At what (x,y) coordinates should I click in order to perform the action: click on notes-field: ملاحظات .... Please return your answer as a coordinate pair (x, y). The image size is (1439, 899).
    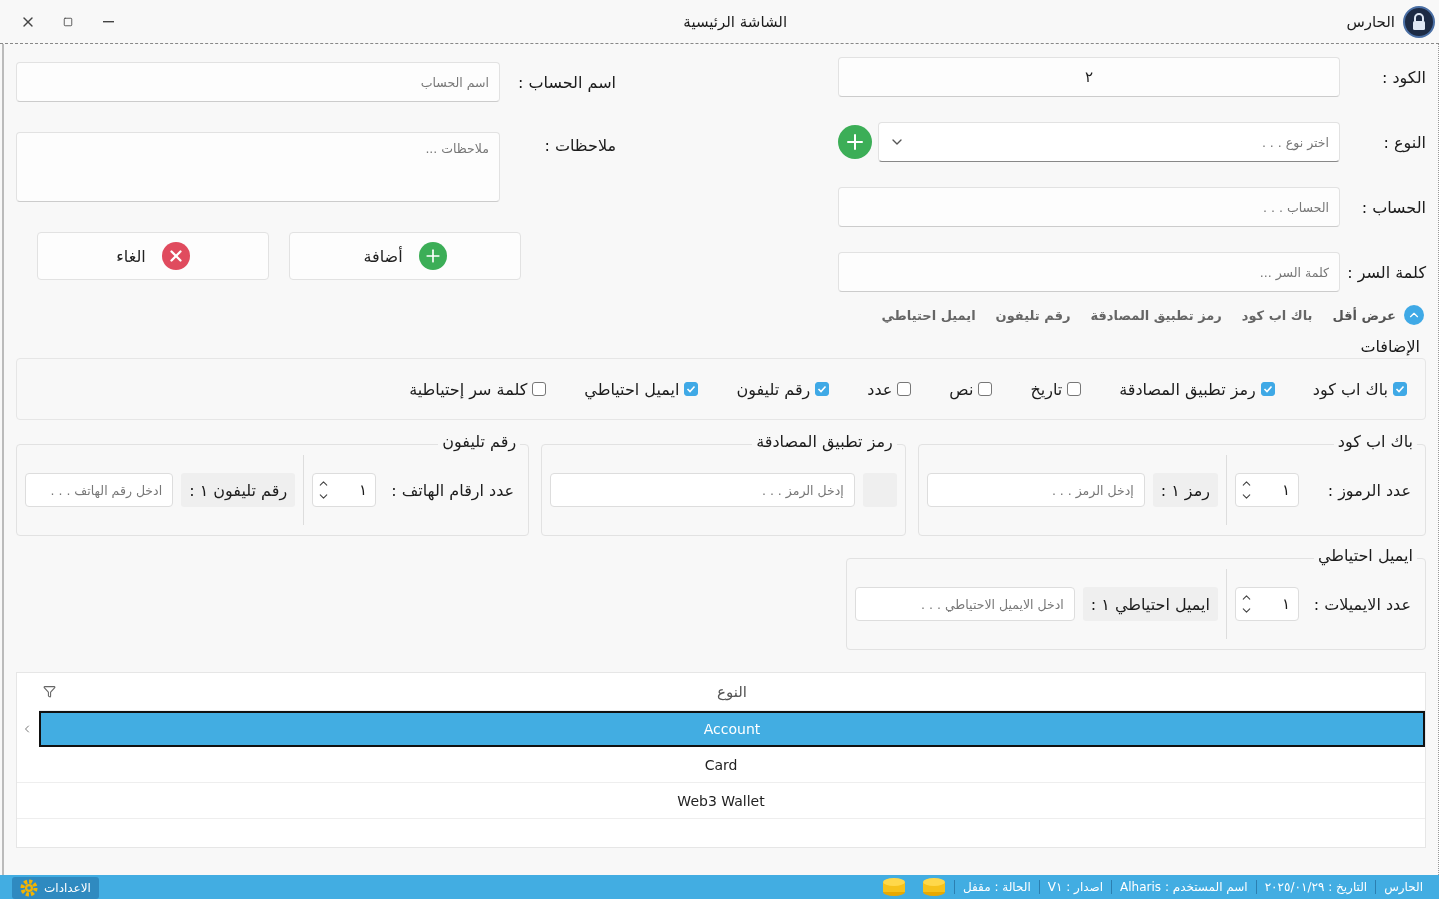
    Looking at the image, I should click on (258, 167).